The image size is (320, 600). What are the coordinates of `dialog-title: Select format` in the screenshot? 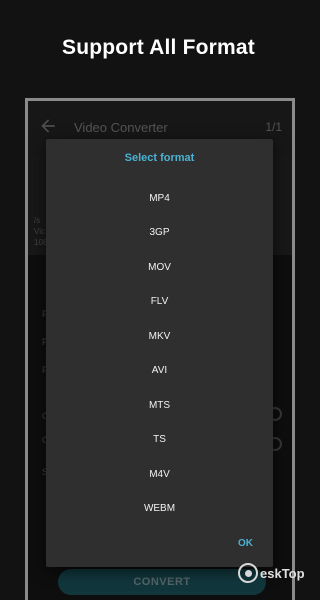 It's located at (159, 158).